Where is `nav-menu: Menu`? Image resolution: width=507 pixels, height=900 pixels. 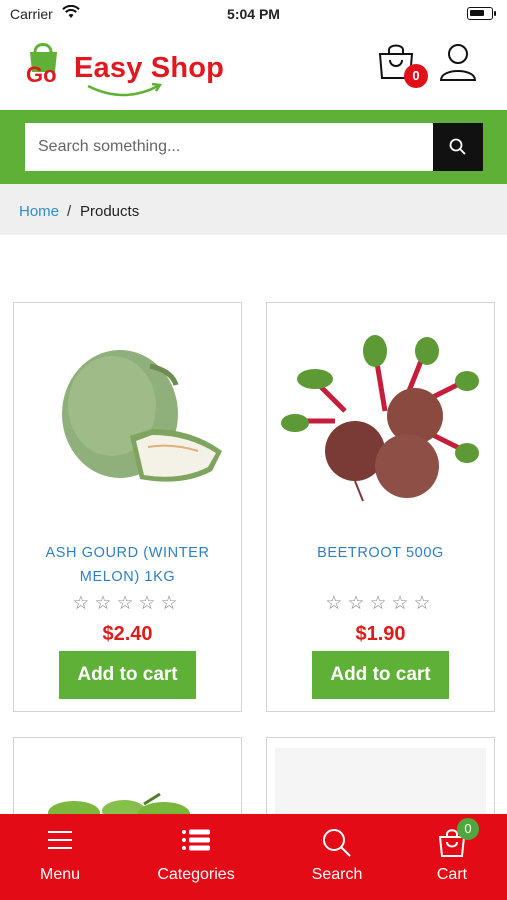 nav-menu: Menu is located at coordinates (60, 857).